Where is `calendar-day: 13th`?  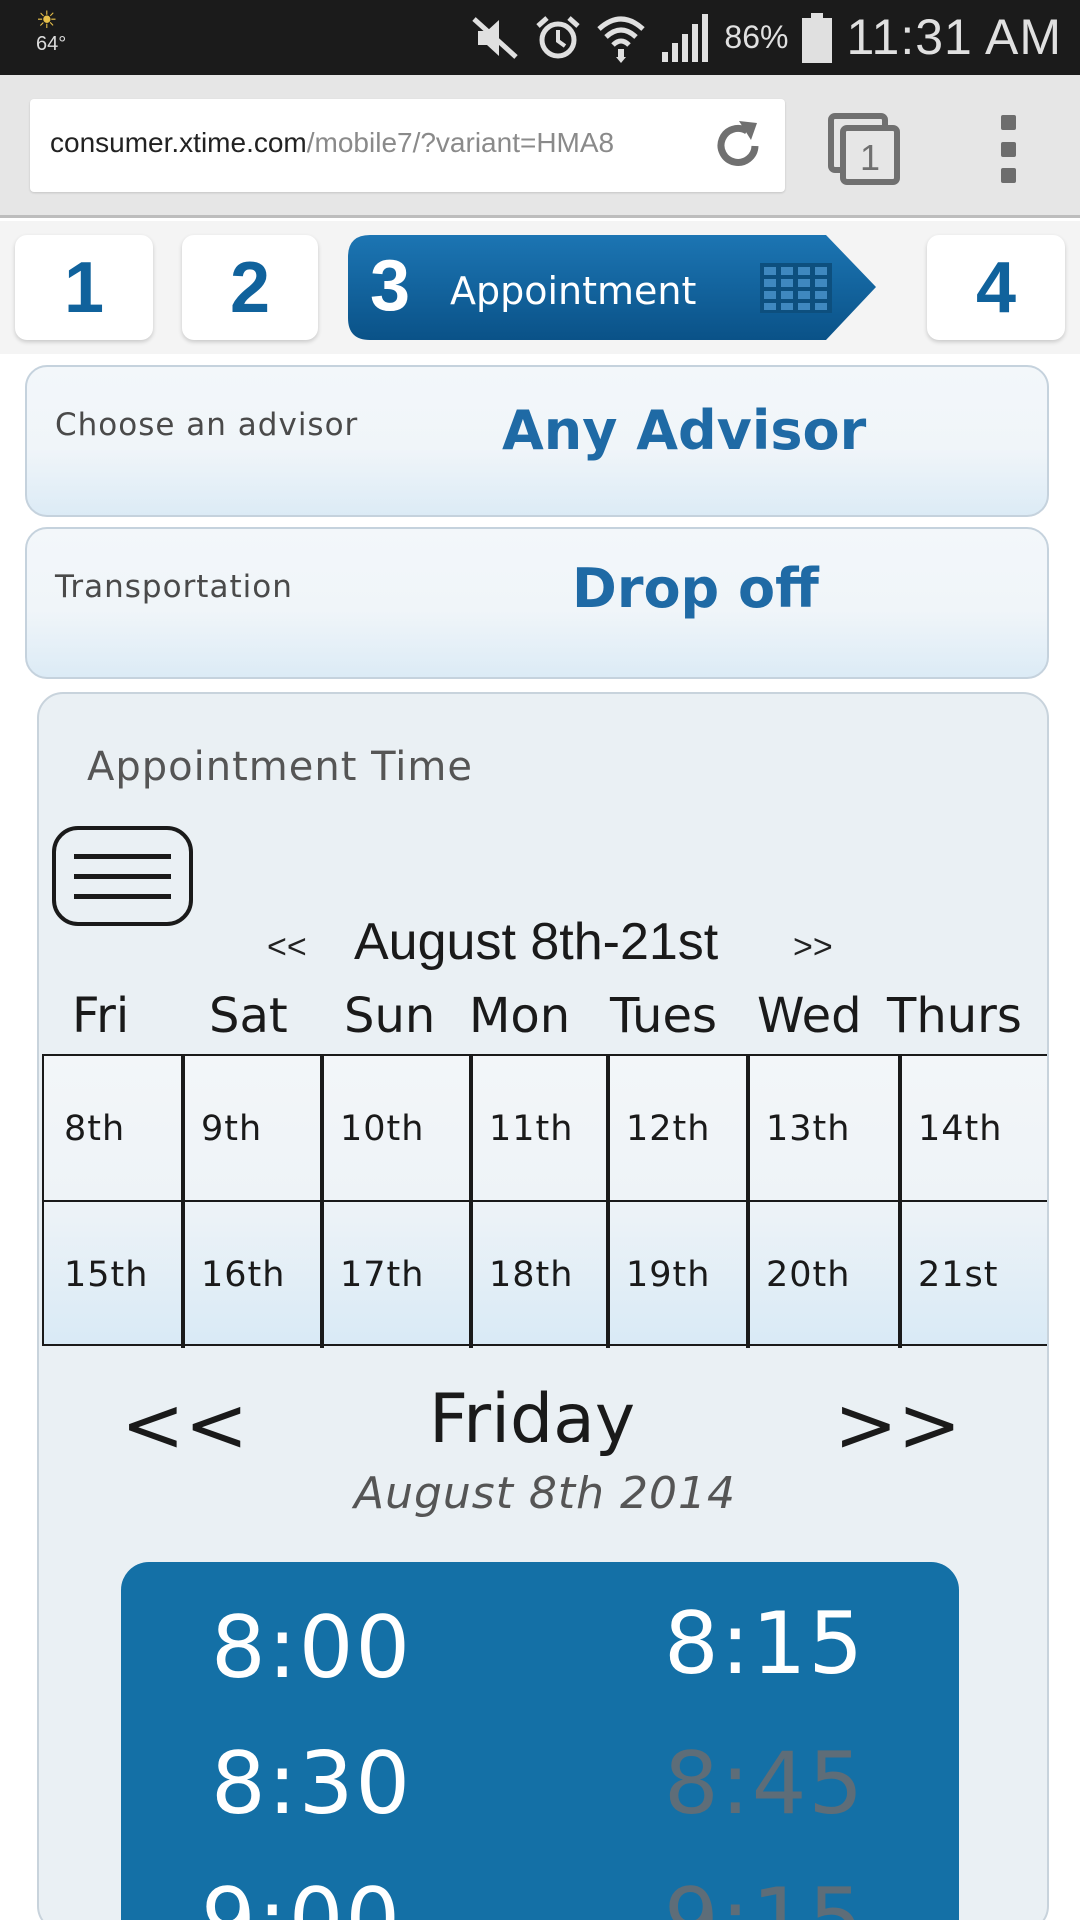 calendar-day: 13th is located at coordinates (824, 1128).